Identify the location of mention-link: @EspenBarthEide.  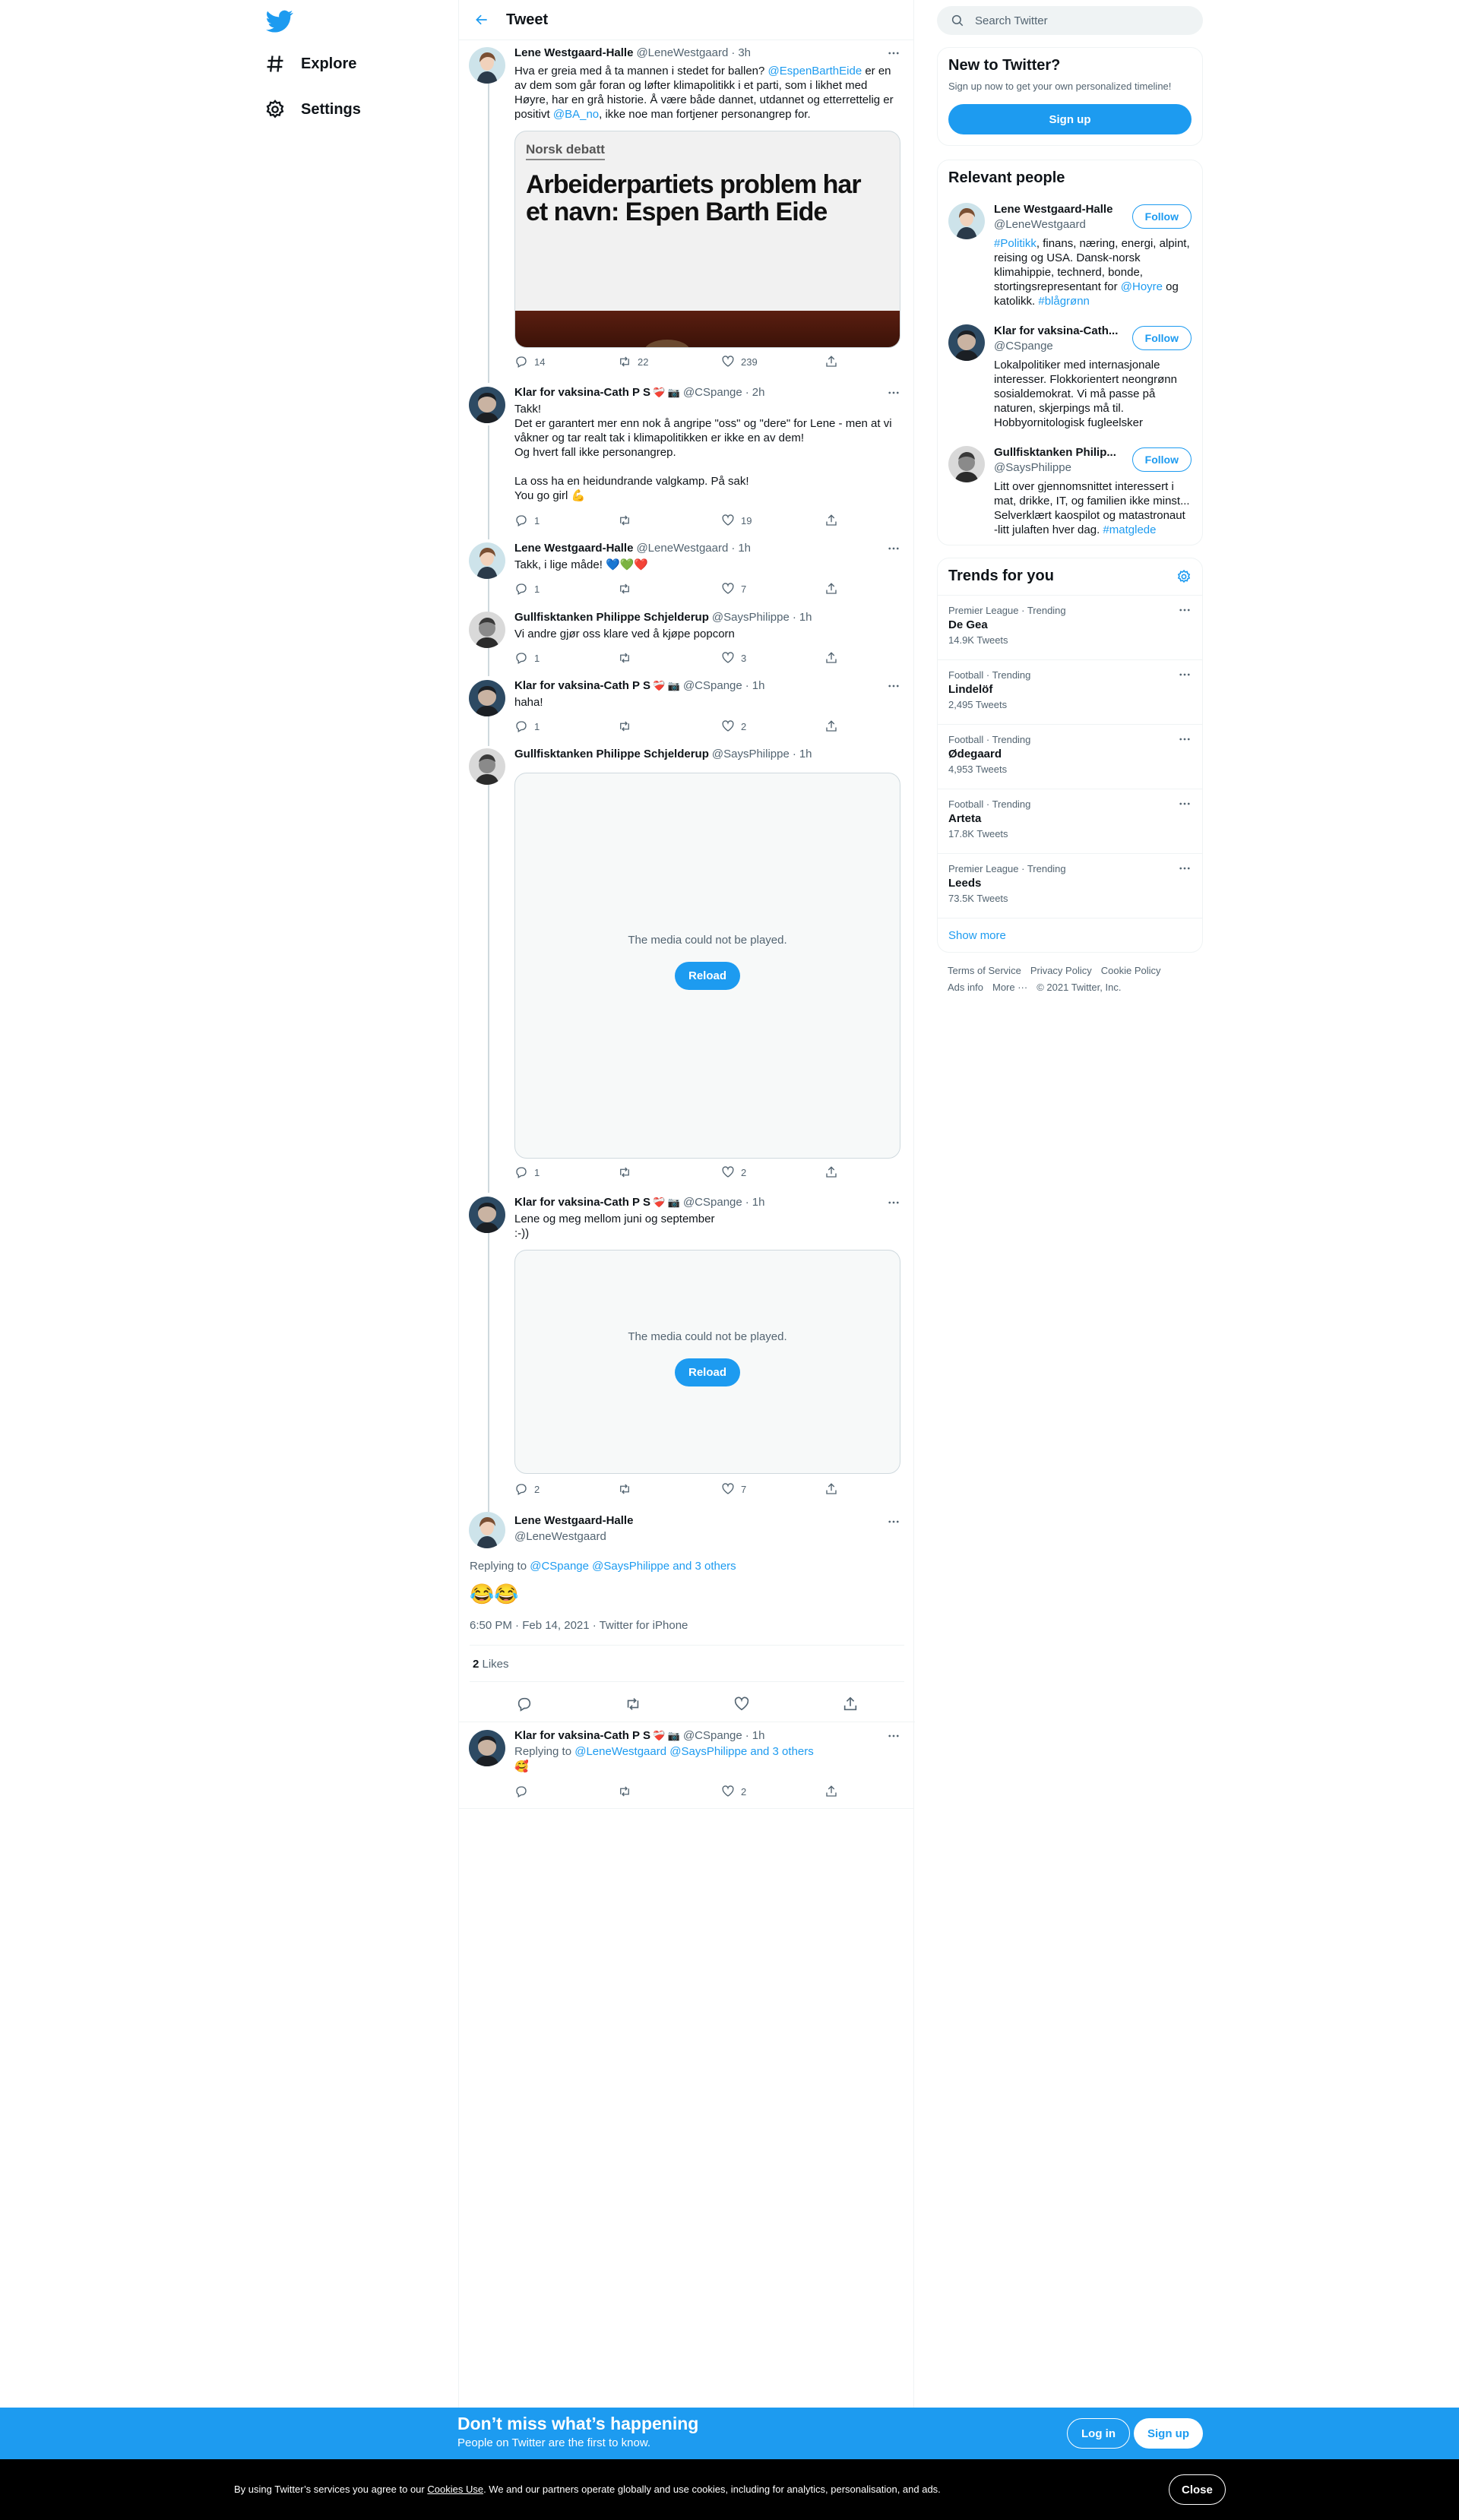
(815, 71).